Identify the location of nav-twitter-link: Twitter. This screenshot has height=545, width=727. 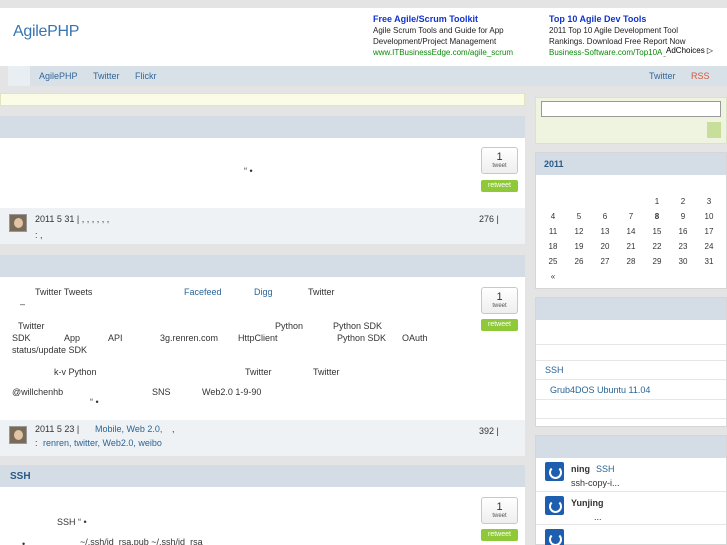
(662, 76).